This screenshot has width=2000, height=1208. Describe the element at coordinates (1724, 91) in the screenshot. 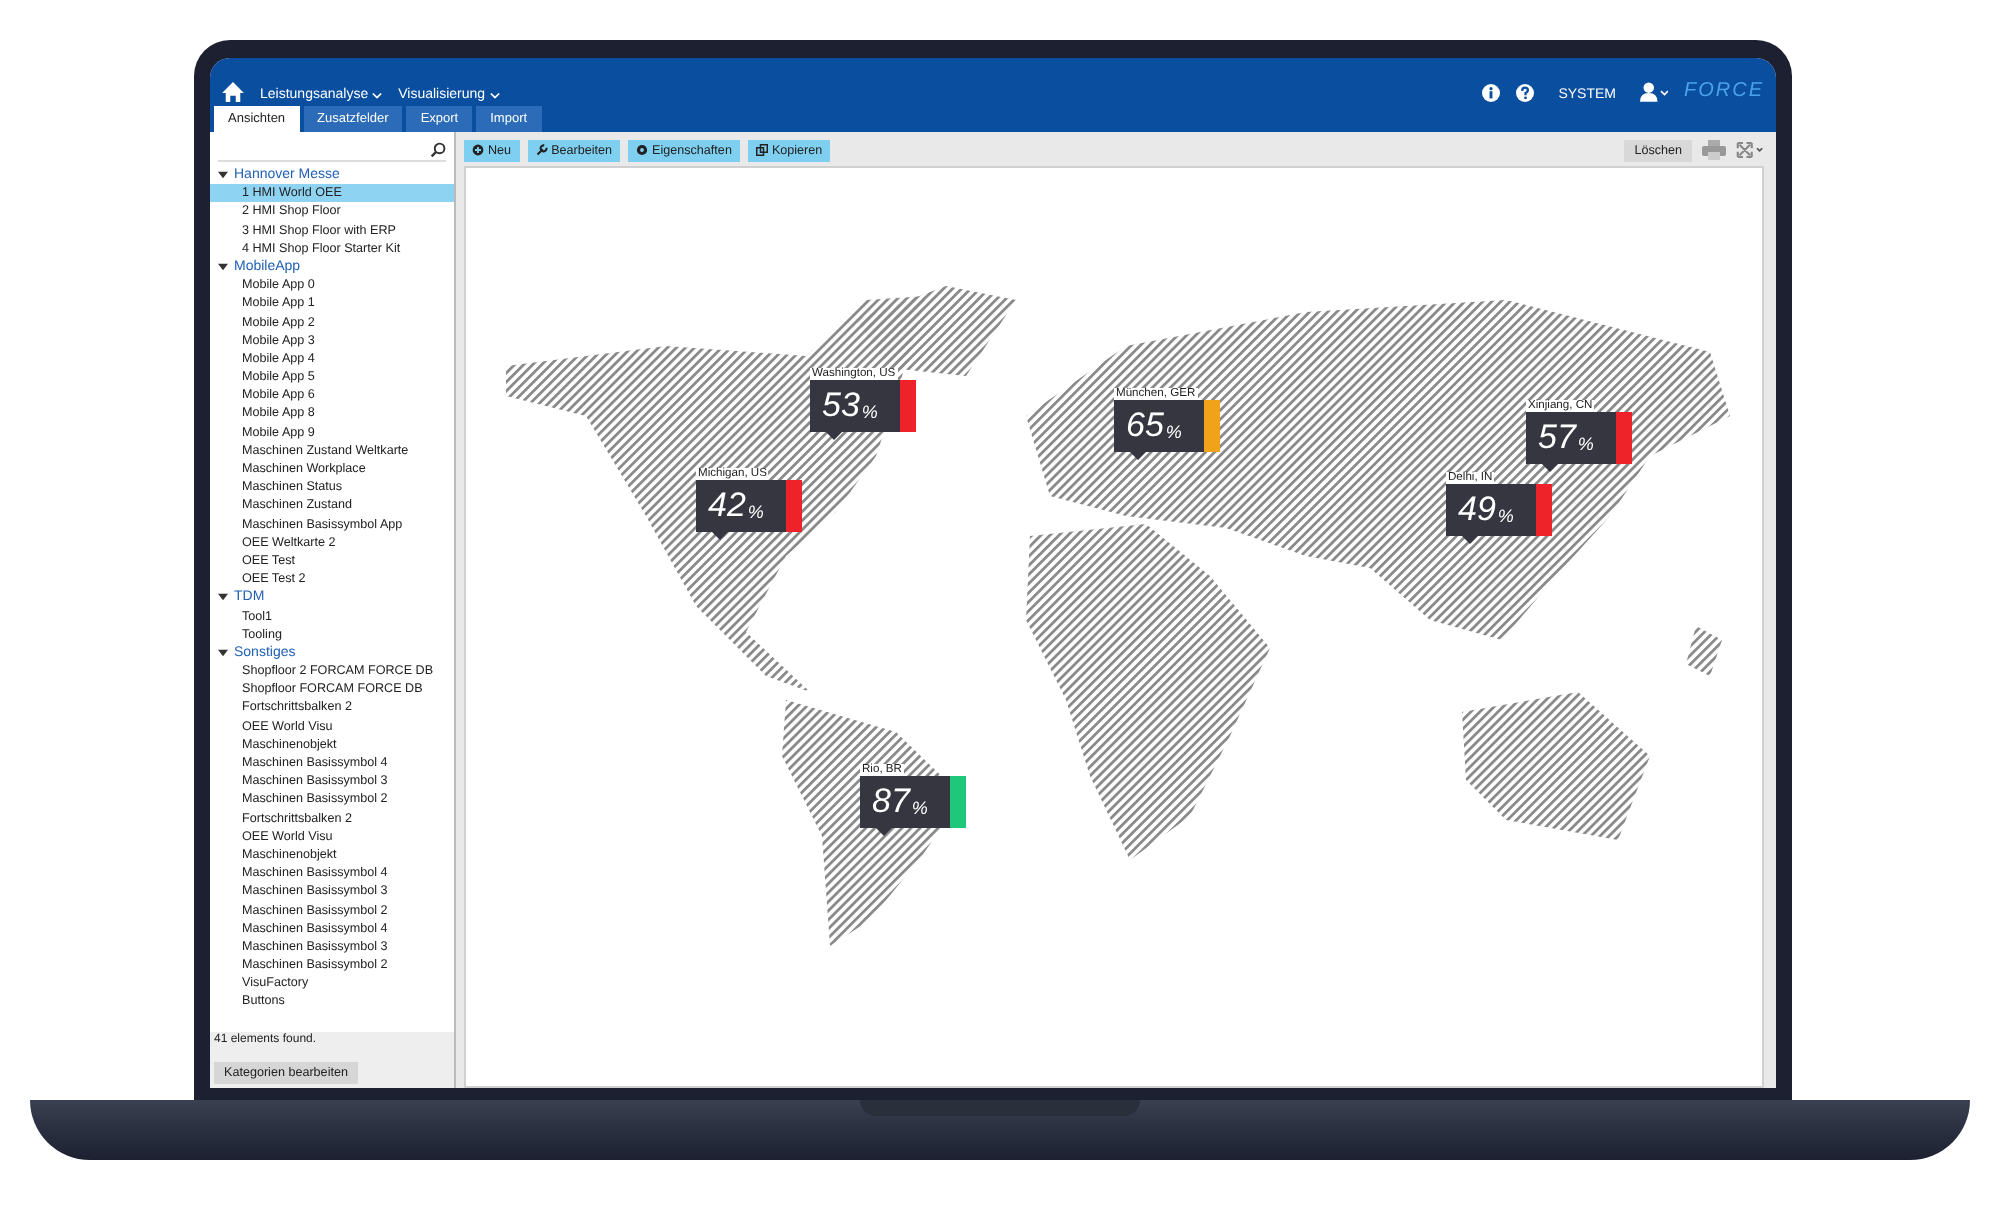

I see `logo: FORCE` at that location.